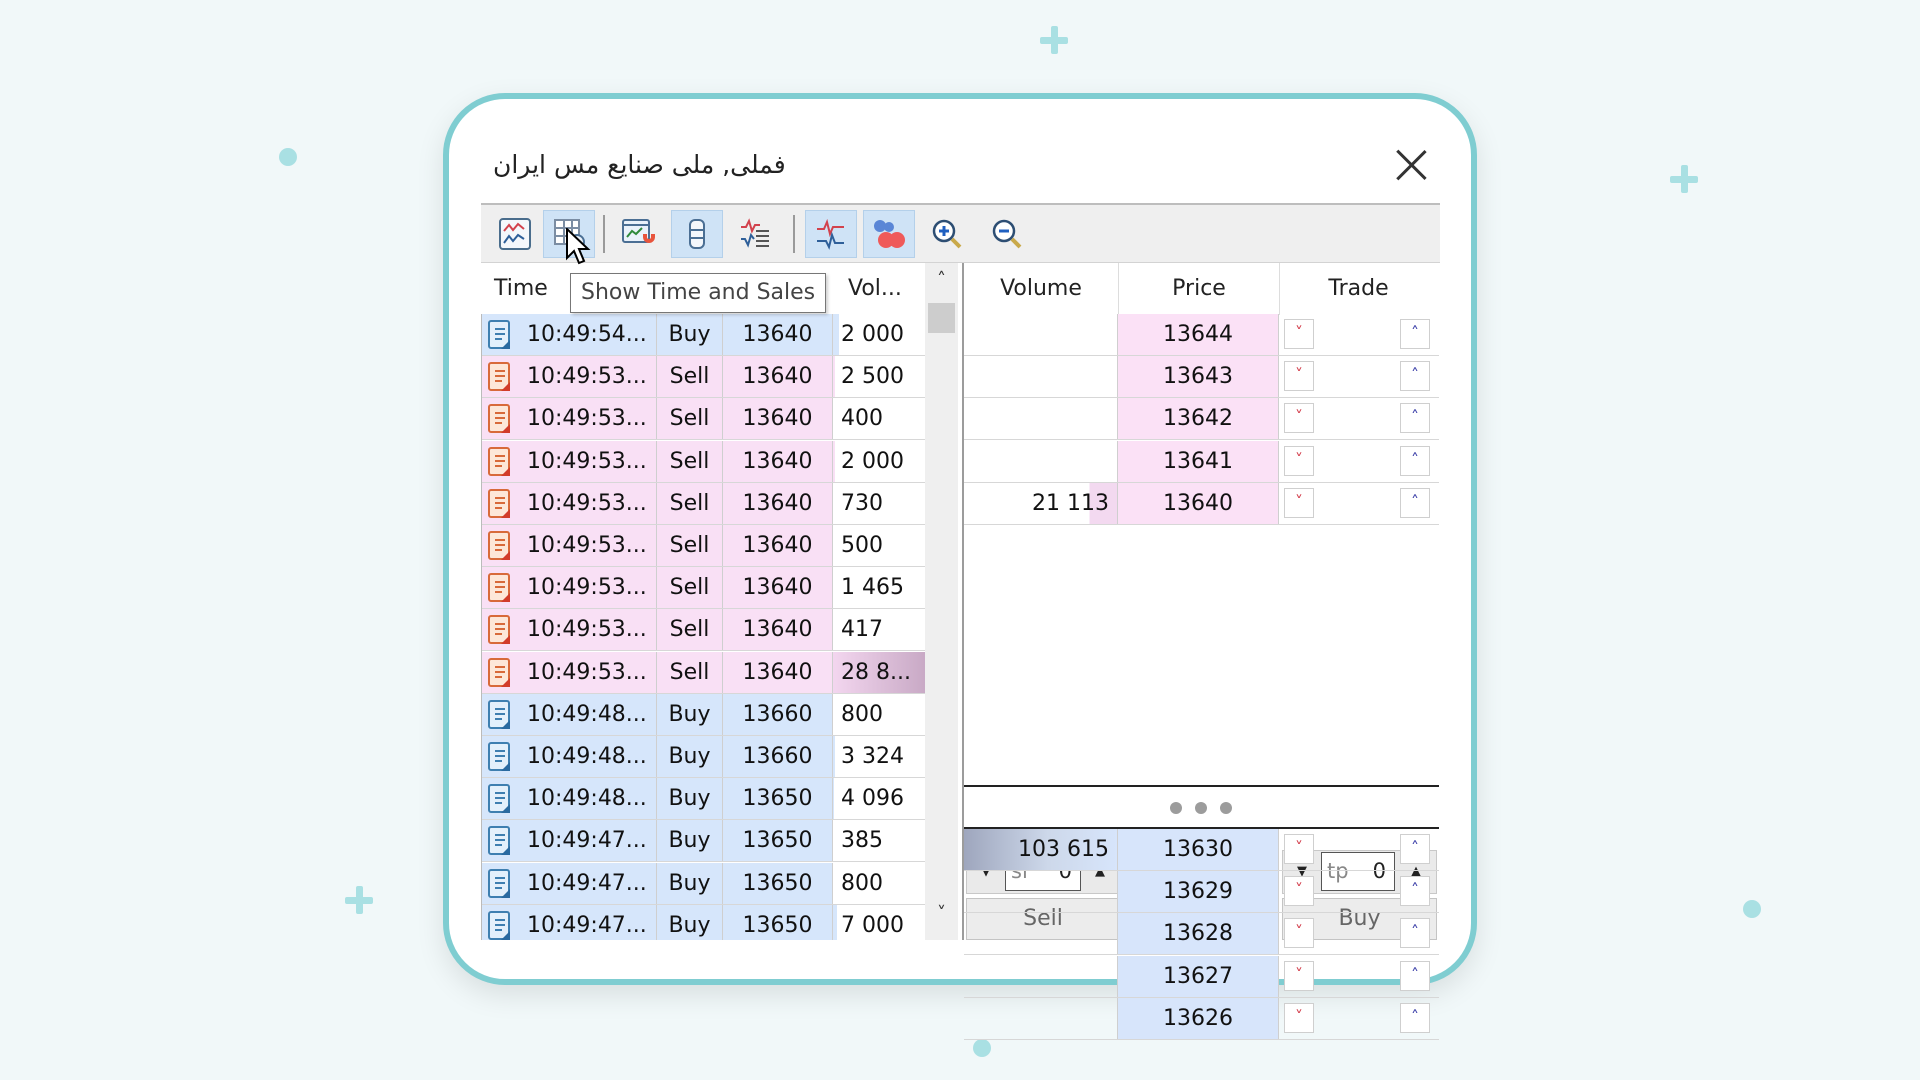  Describe the element at coordinates (1684, 179) in the screenshot. I see `decor-plus-right` at that location.